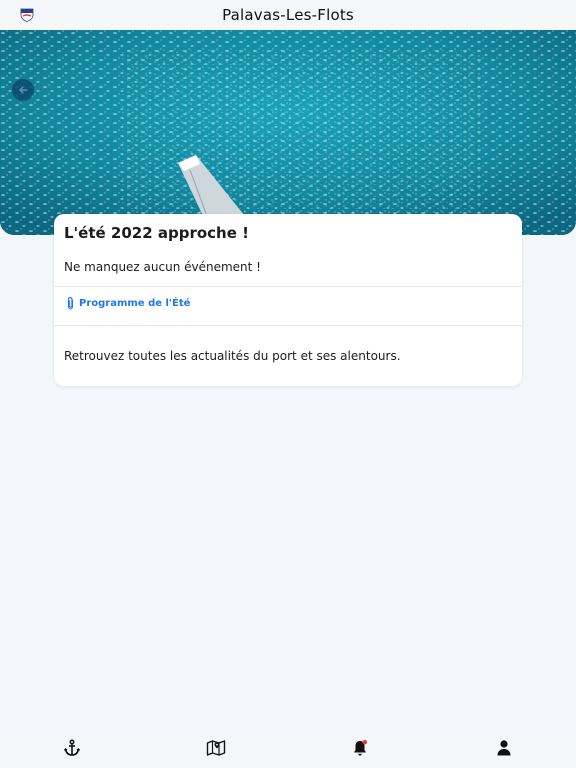 This screenshot has width=576, height=768. I want to click on tab-notifications, so click(360, 748).